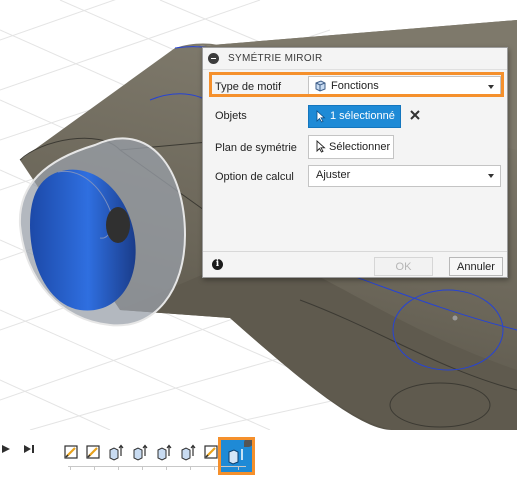 The width and height of the screenshot is (517, 478). Describe the element at coordinates (362, 116) in the screenshot. I see `objects-selection-value: 1 sélectionné` at that location.